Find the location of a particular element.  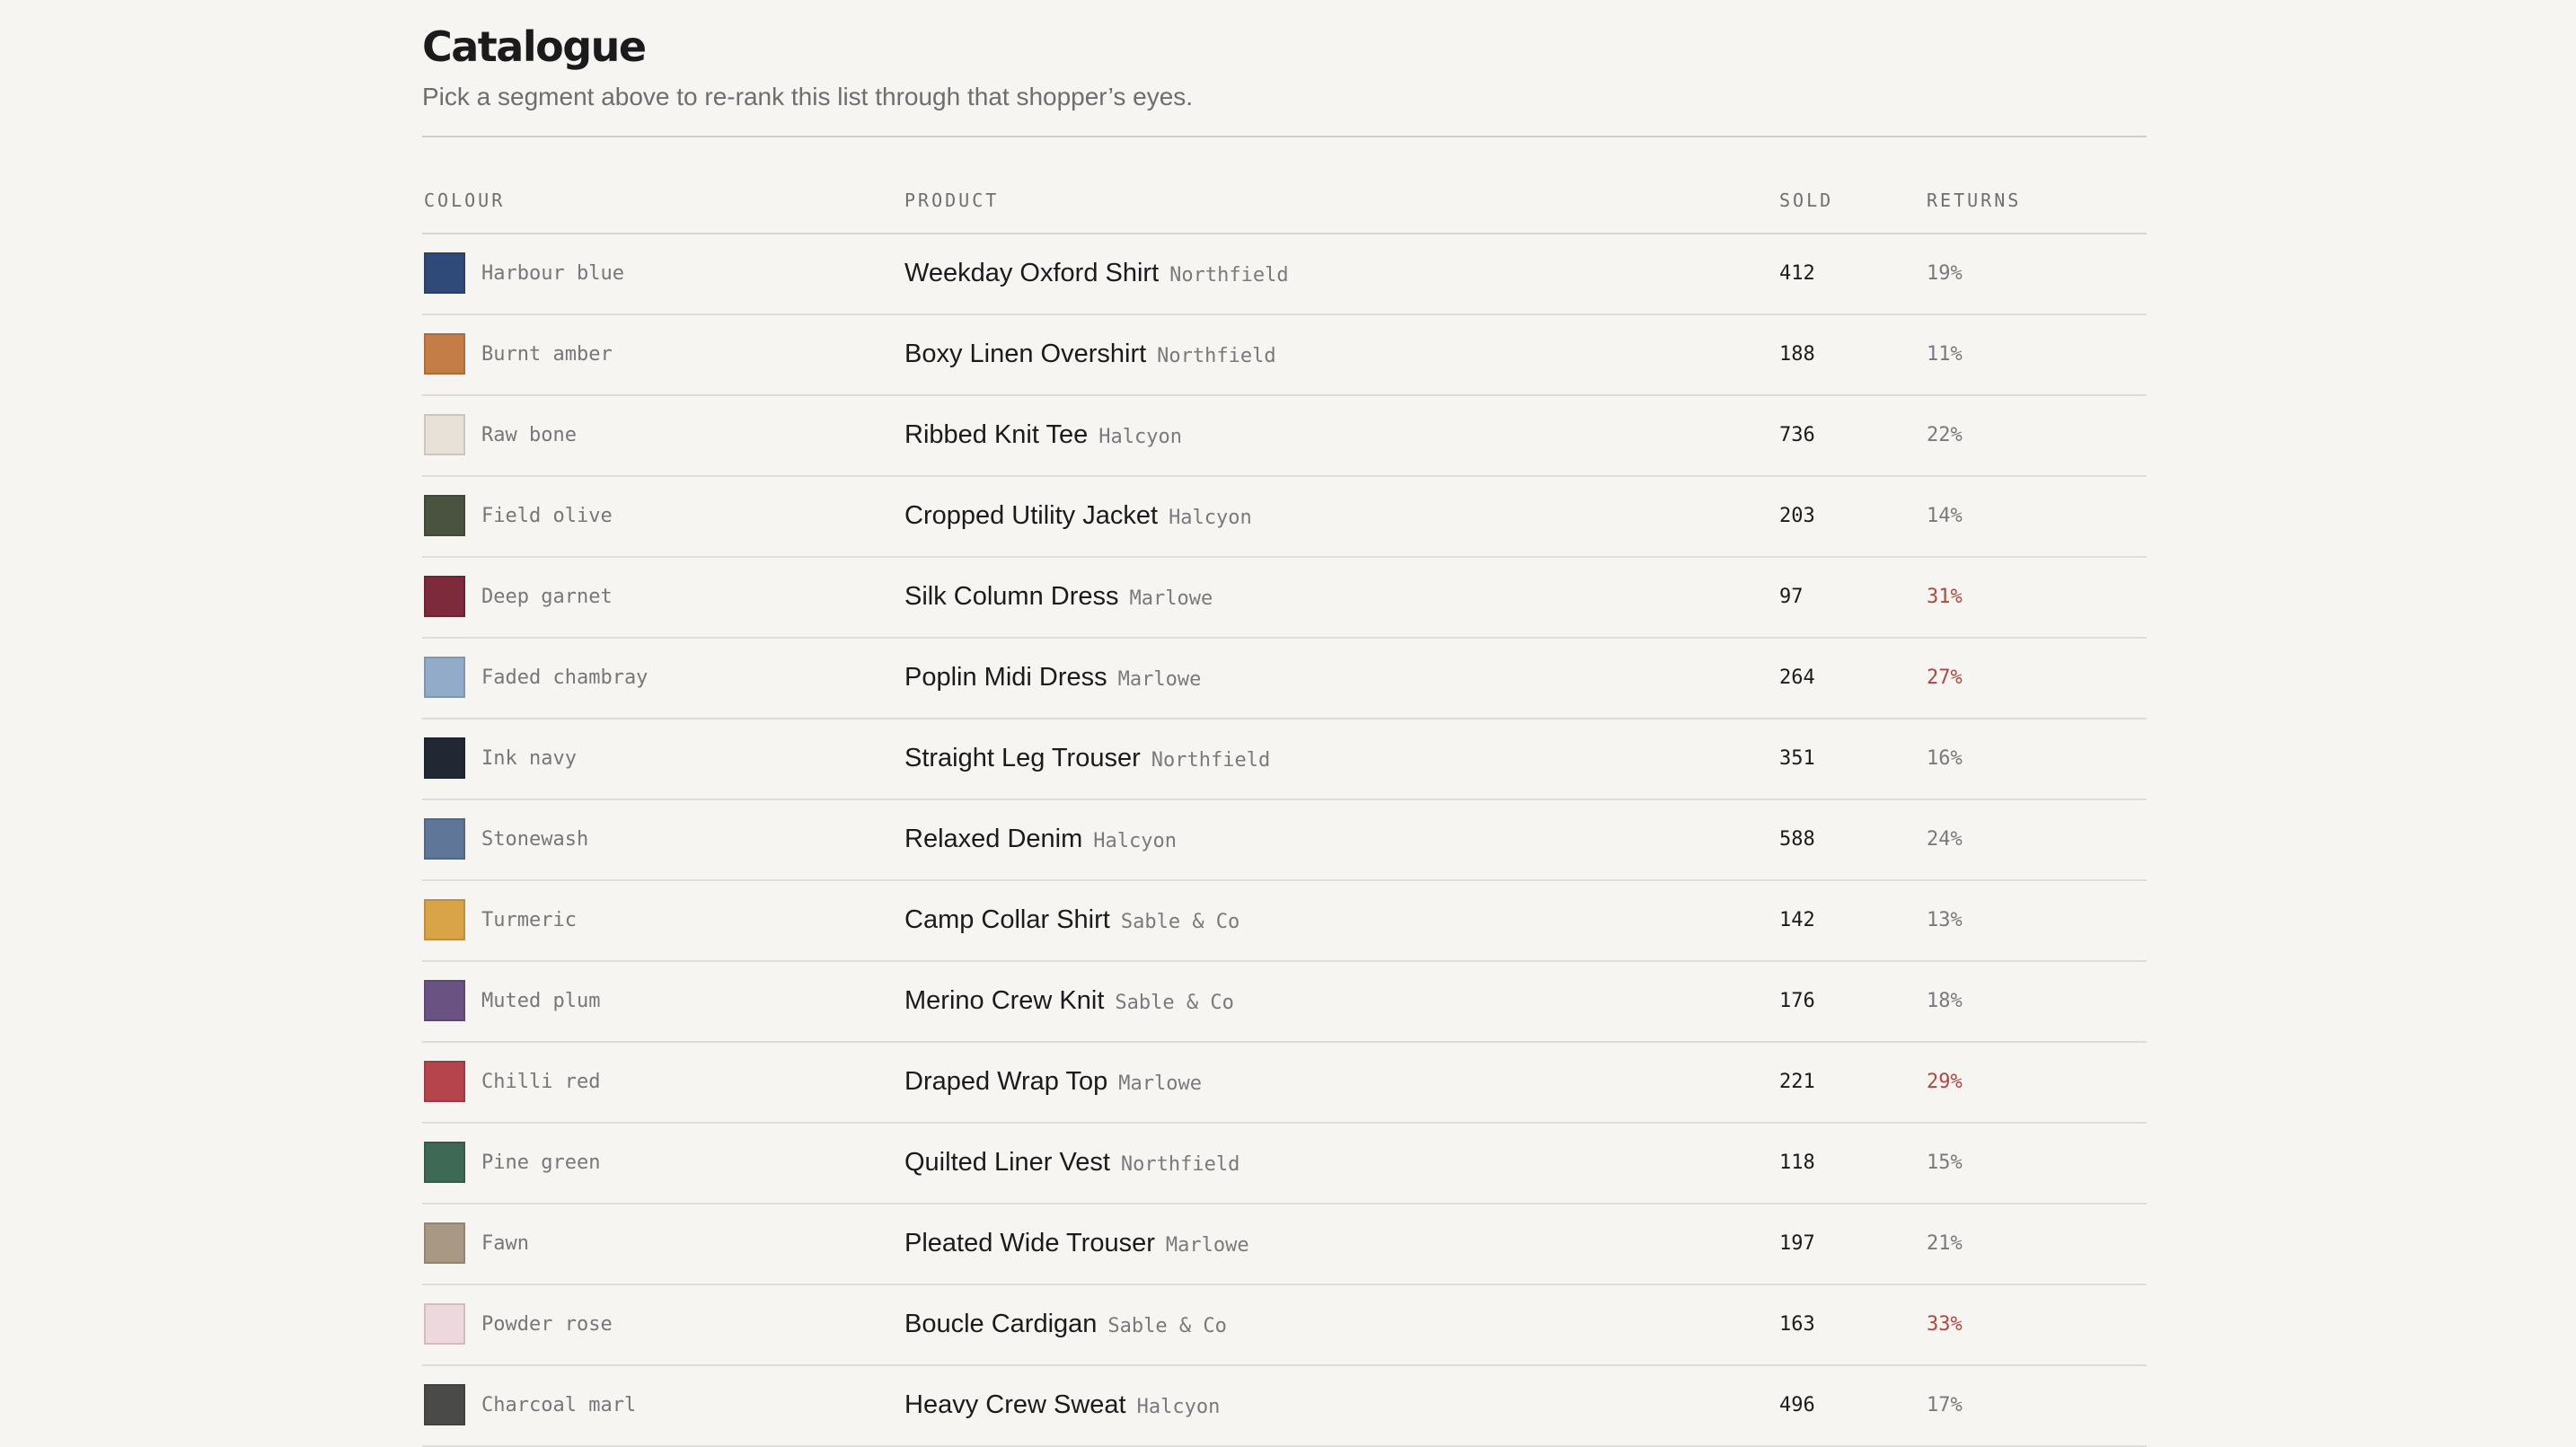

colour-name: Faded chambray is located at coordinates (564, 677).